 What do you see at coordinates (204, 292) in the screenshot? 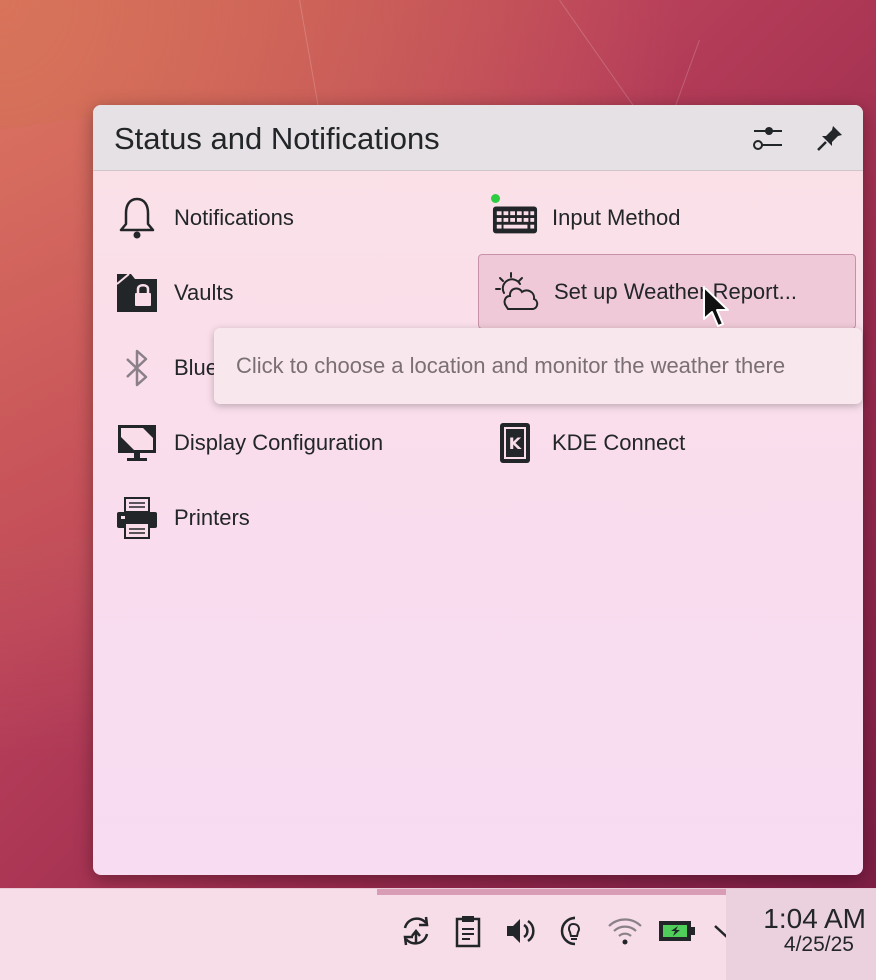
I see `vaults-label: Vaults` at bounding box center [204, 292].